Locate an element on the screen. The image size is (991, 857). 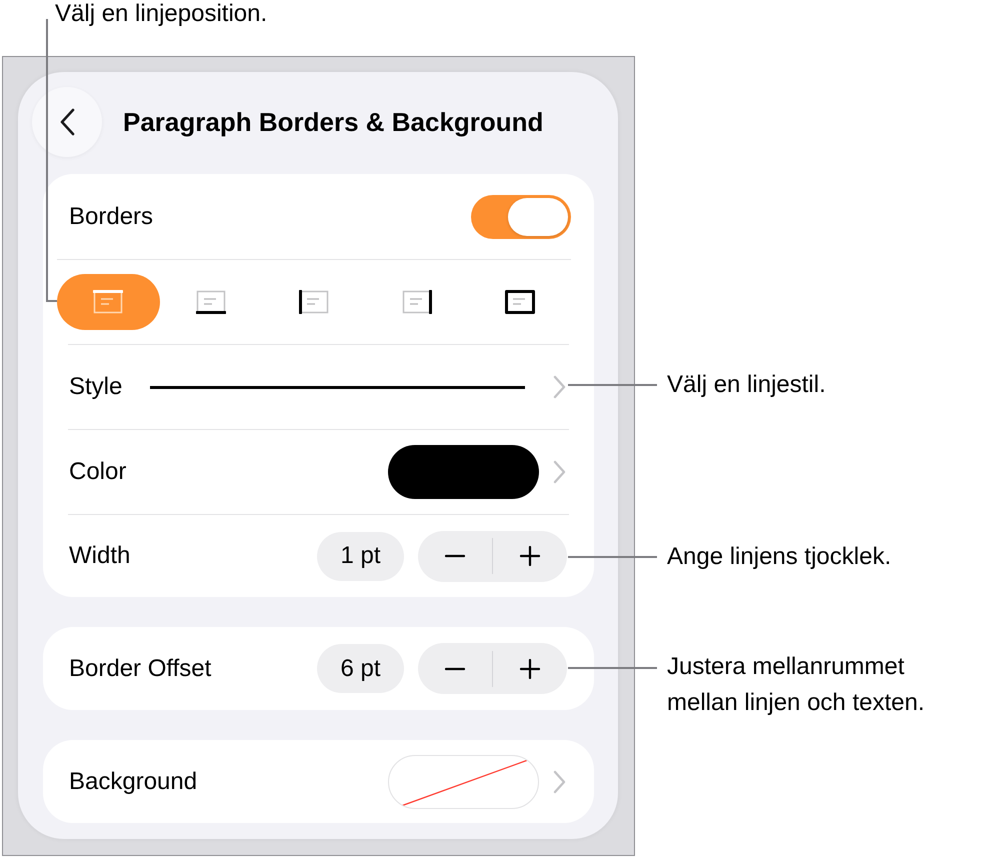
color-label: Color is located at coordinates (97, 472).